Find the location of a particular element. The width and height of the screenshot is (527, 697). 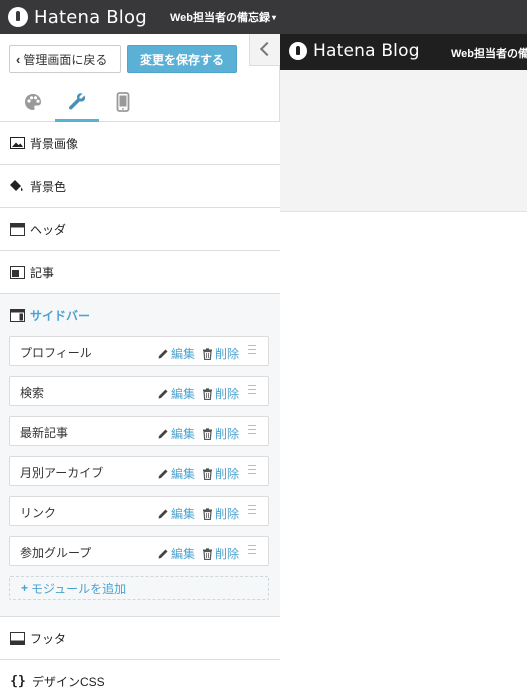

add-module-label: モジュールを追加 is located at coordinates (79, 588).